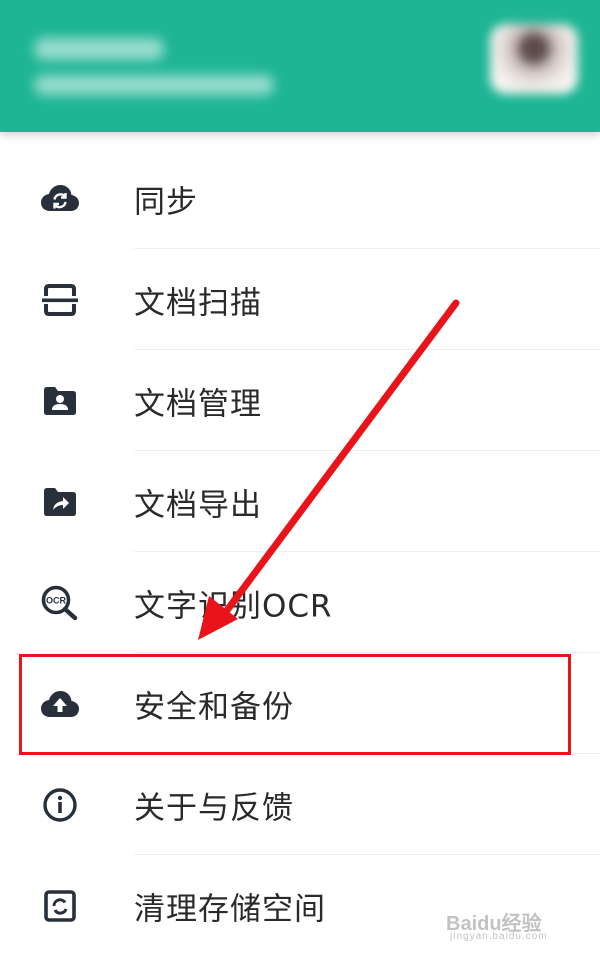 The height and width of the screenshot is (959, 600). Describe the element at coordinates (214, 808) in the screenshot. I see `menu-item-label: 关于与反馈` at that location.